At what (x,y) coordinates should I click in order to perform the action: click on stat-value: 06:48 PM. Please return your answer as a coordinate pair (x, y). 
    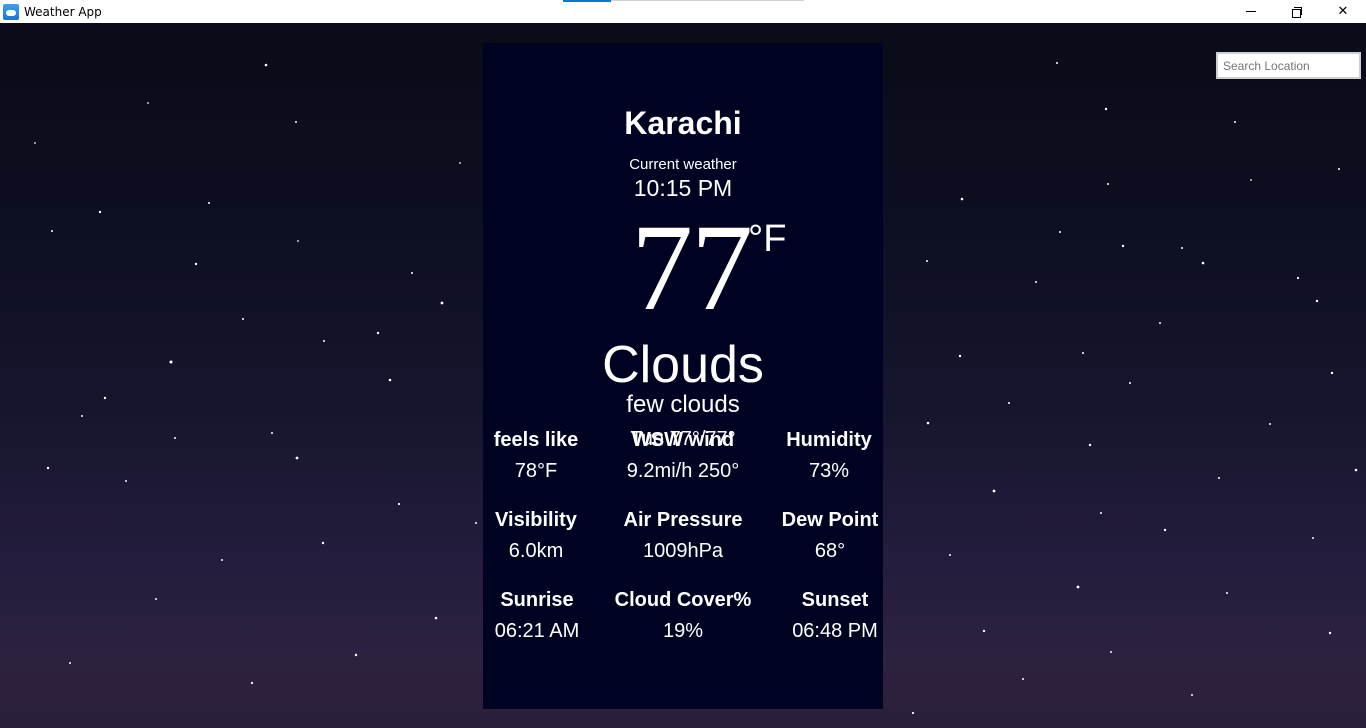
    Looking at the image, I should click on (835, 631).